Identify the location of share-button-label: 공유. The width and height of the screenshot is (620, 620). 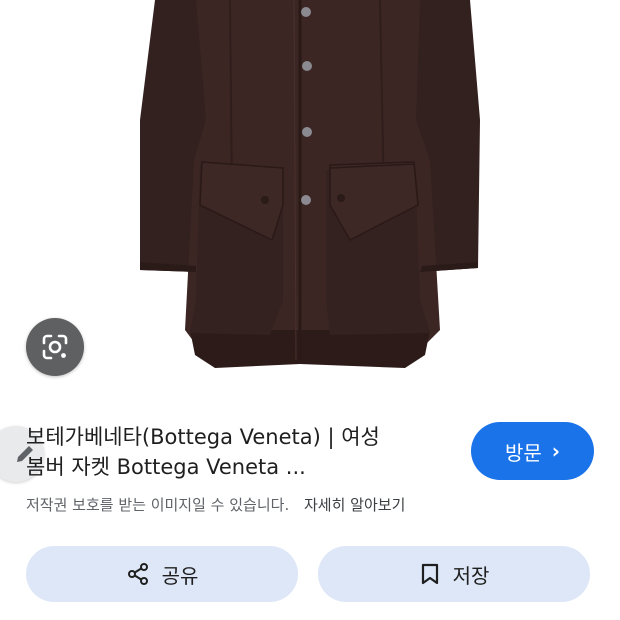
(180, 575).